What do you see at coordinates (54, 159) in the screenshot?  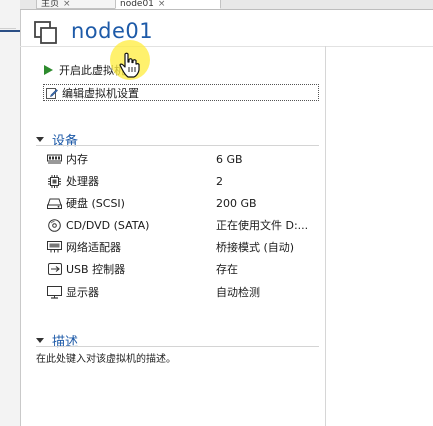 I see `memory-icon` at bounding box center [54, 159].